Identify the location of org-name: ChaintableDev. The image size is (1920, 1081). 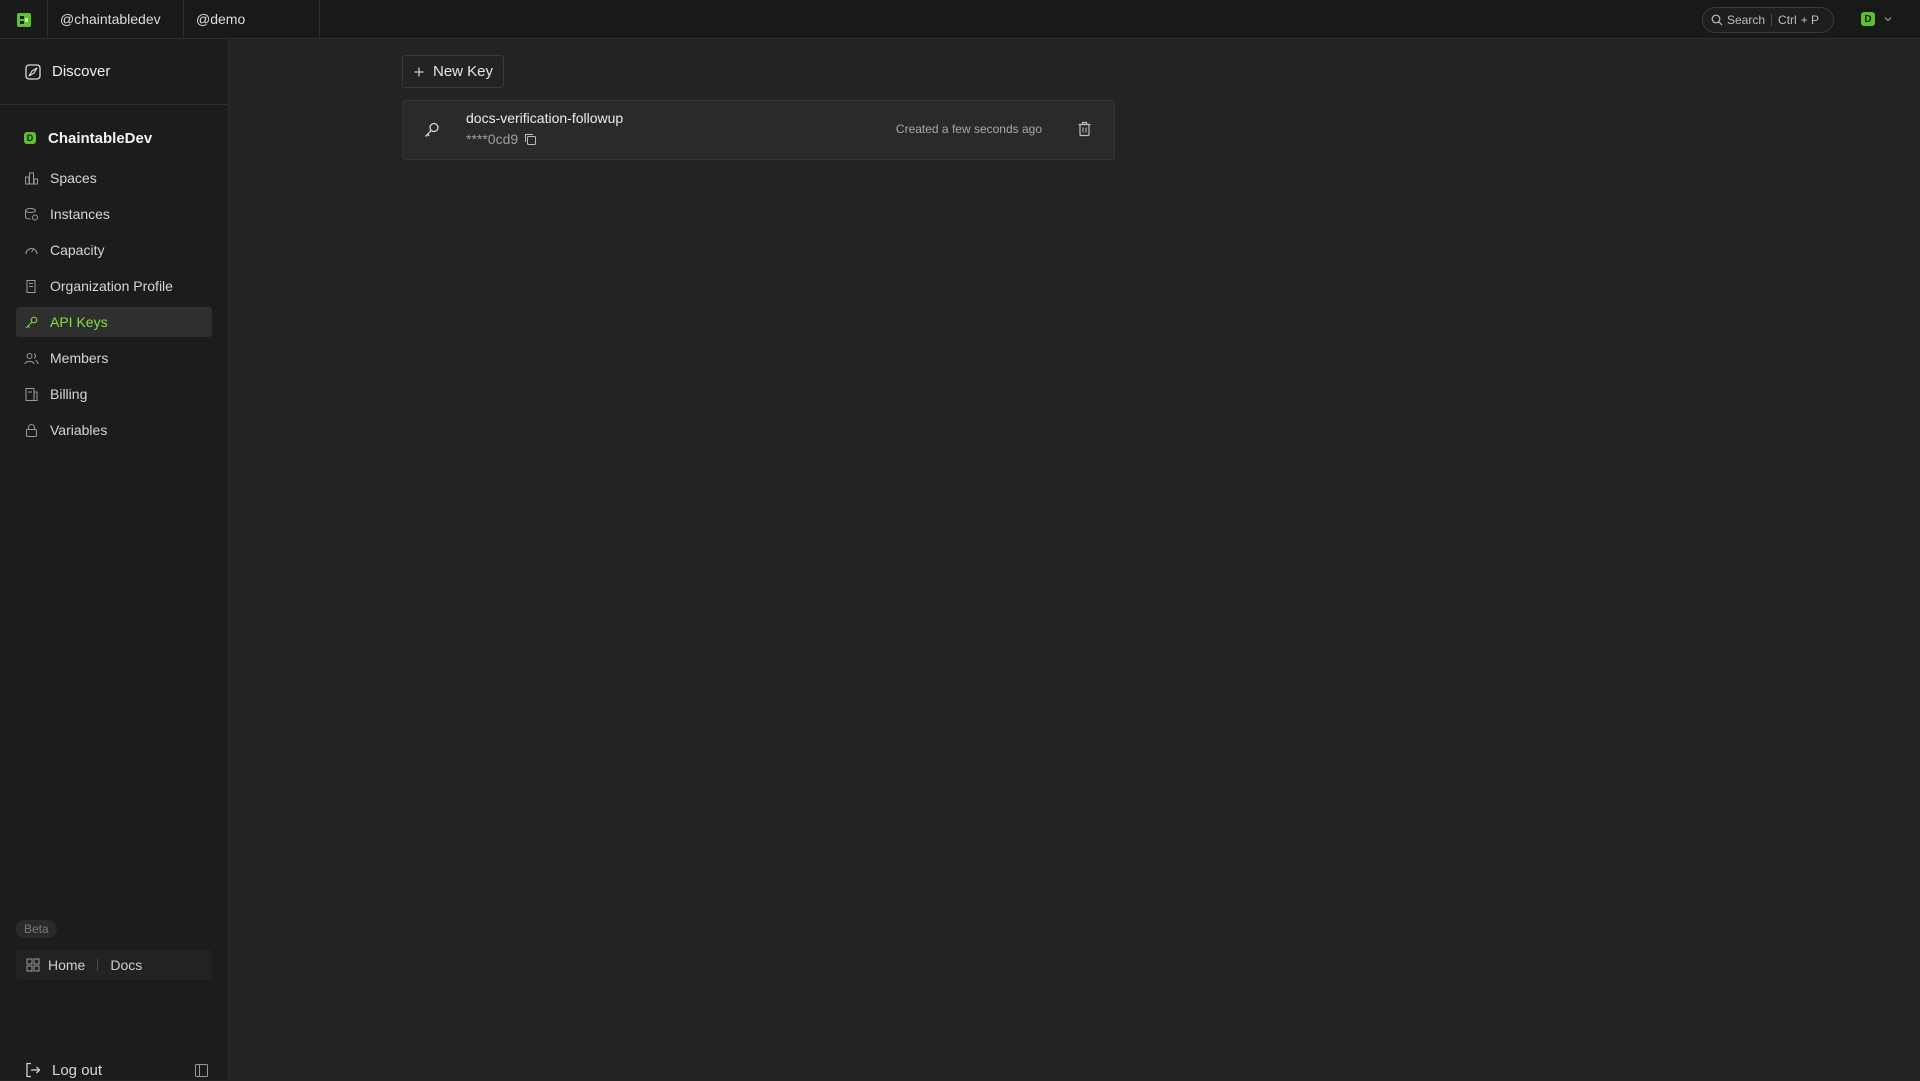
(100, 138).